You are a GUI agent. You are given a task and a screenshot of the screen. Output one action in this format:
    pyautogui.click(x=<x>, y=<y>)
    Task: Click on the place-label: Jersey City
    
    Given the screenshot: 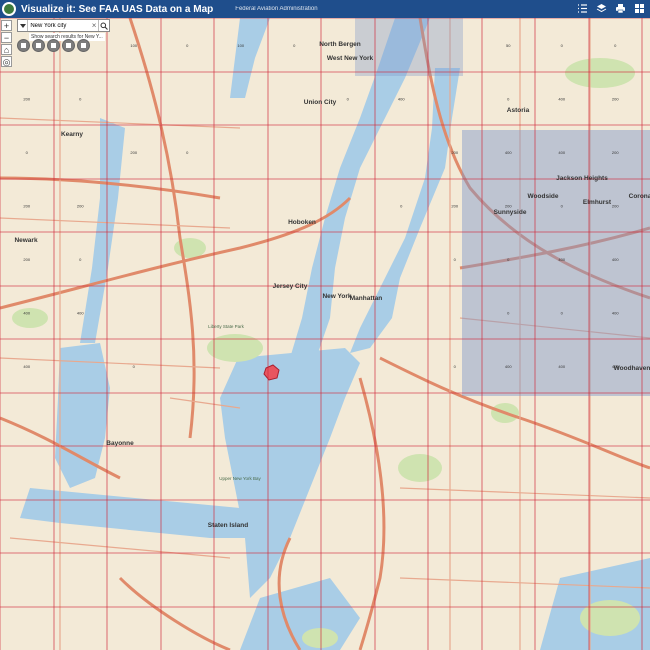 What is the action you would take?
    pyautogui.click(x=290, y=286)
    